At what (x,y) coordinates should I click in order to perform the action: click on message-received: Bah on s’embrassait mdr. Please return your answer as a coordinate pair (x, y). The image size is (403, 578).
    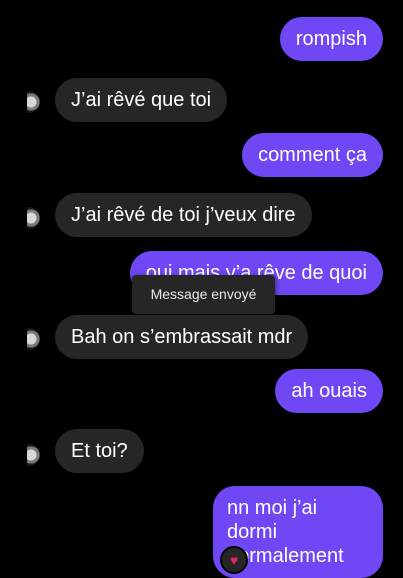
    Looking at the image, I should click on (182, 337).